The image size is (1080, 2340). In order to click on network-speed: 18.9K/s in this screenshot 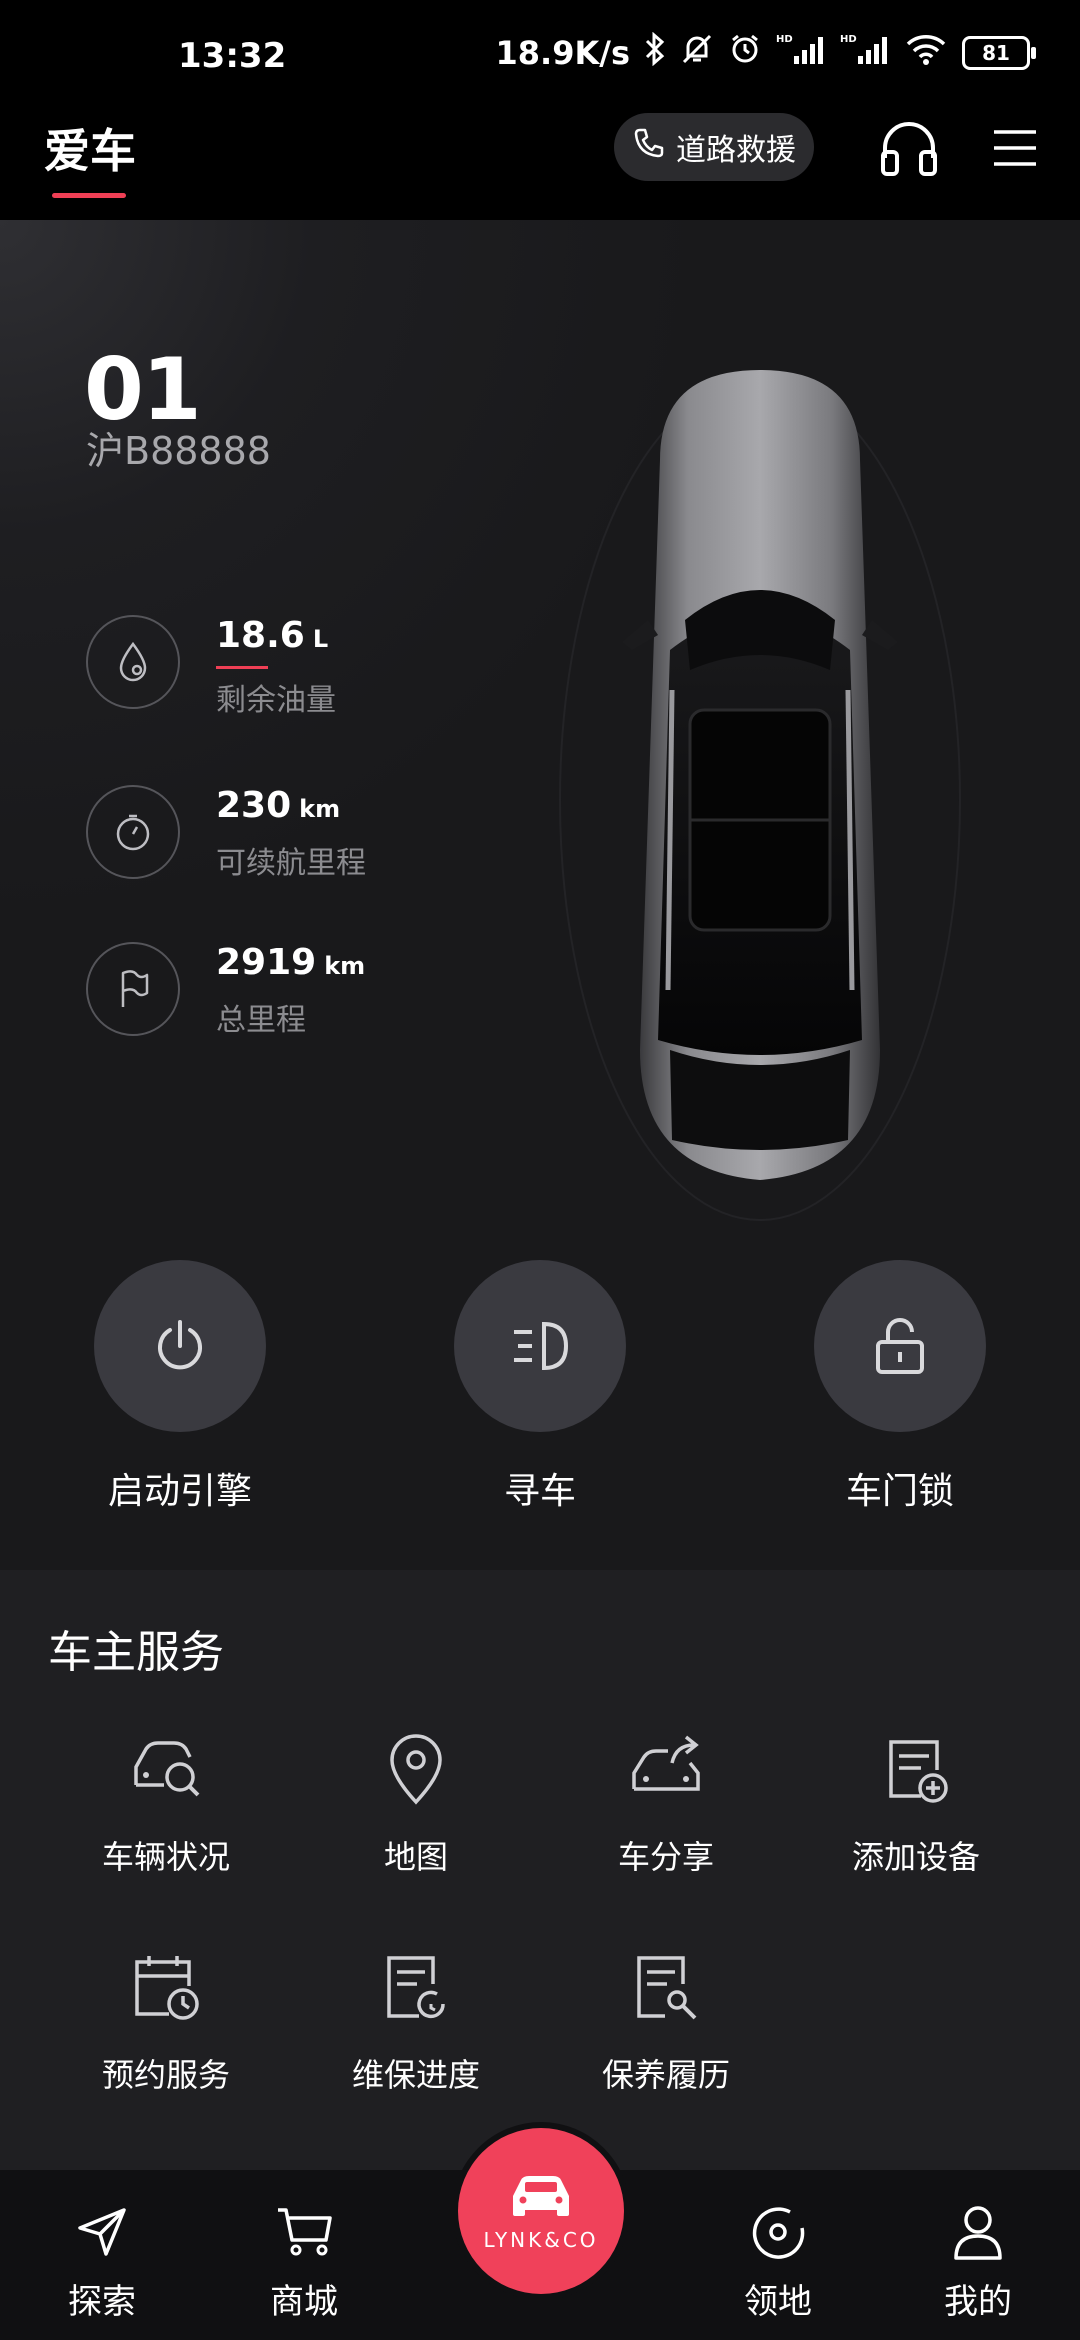, I will do `click(562, 53)`.